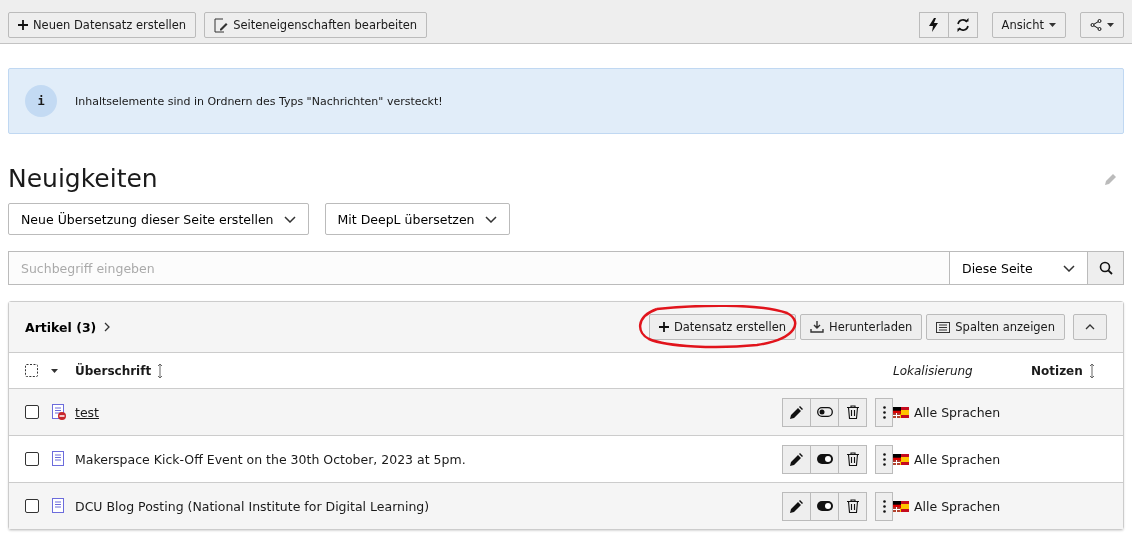  I want to click on translation-dropdown: Mit DeepL übersetzen, so click(417, 219).